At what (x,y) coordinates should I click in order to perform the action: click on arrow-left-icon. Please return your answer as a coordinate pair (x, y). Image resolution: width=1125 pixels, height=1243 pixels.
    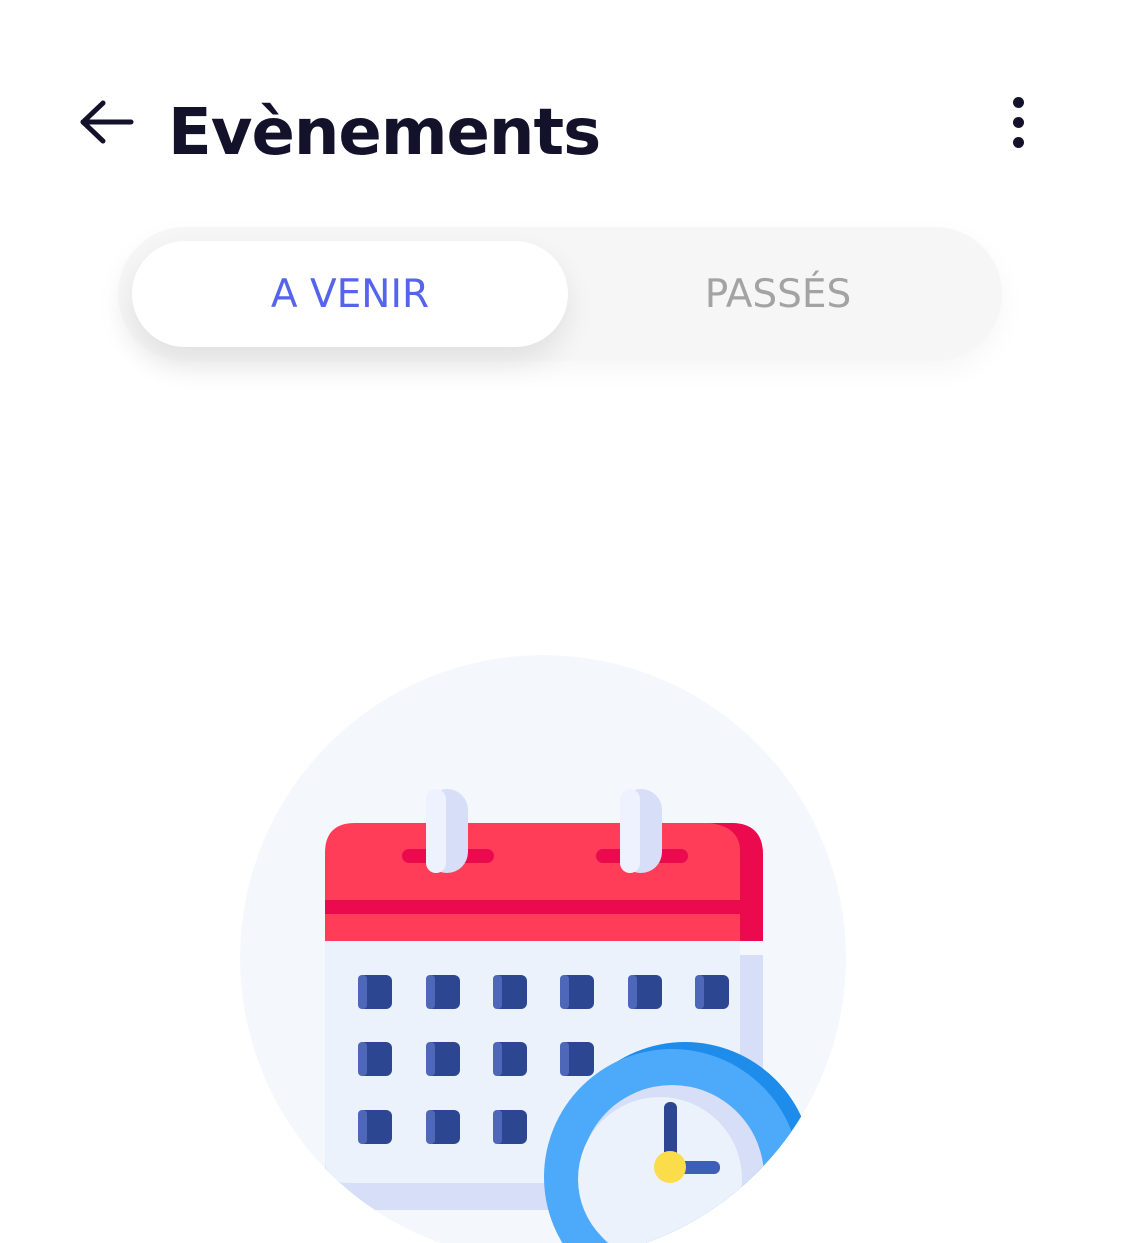
    Looking at the image, I should click on (107, 122).